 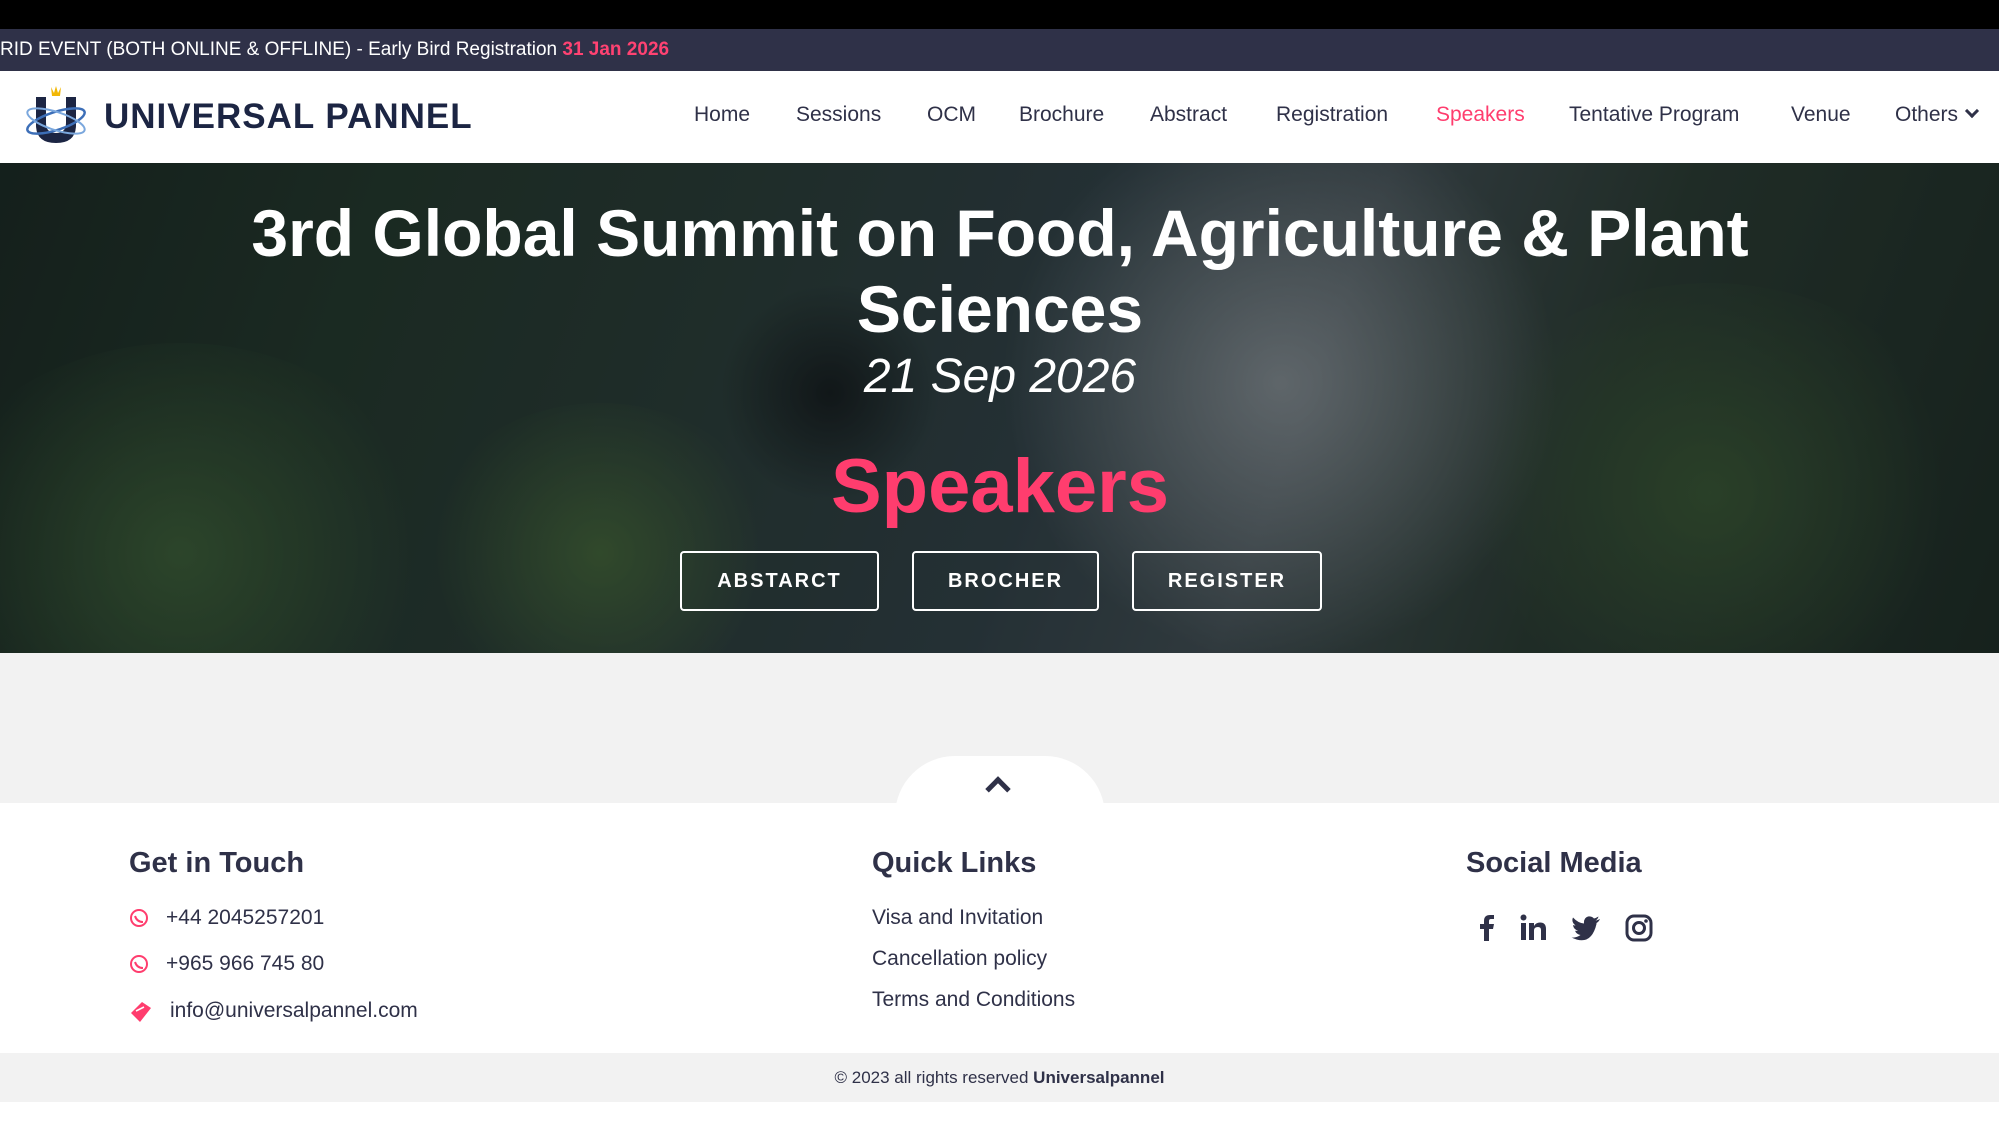 What do you see at coordinates (1487, 928) in the screenshot?
I see `facebook-icon` at bounding box center [1487, 928].